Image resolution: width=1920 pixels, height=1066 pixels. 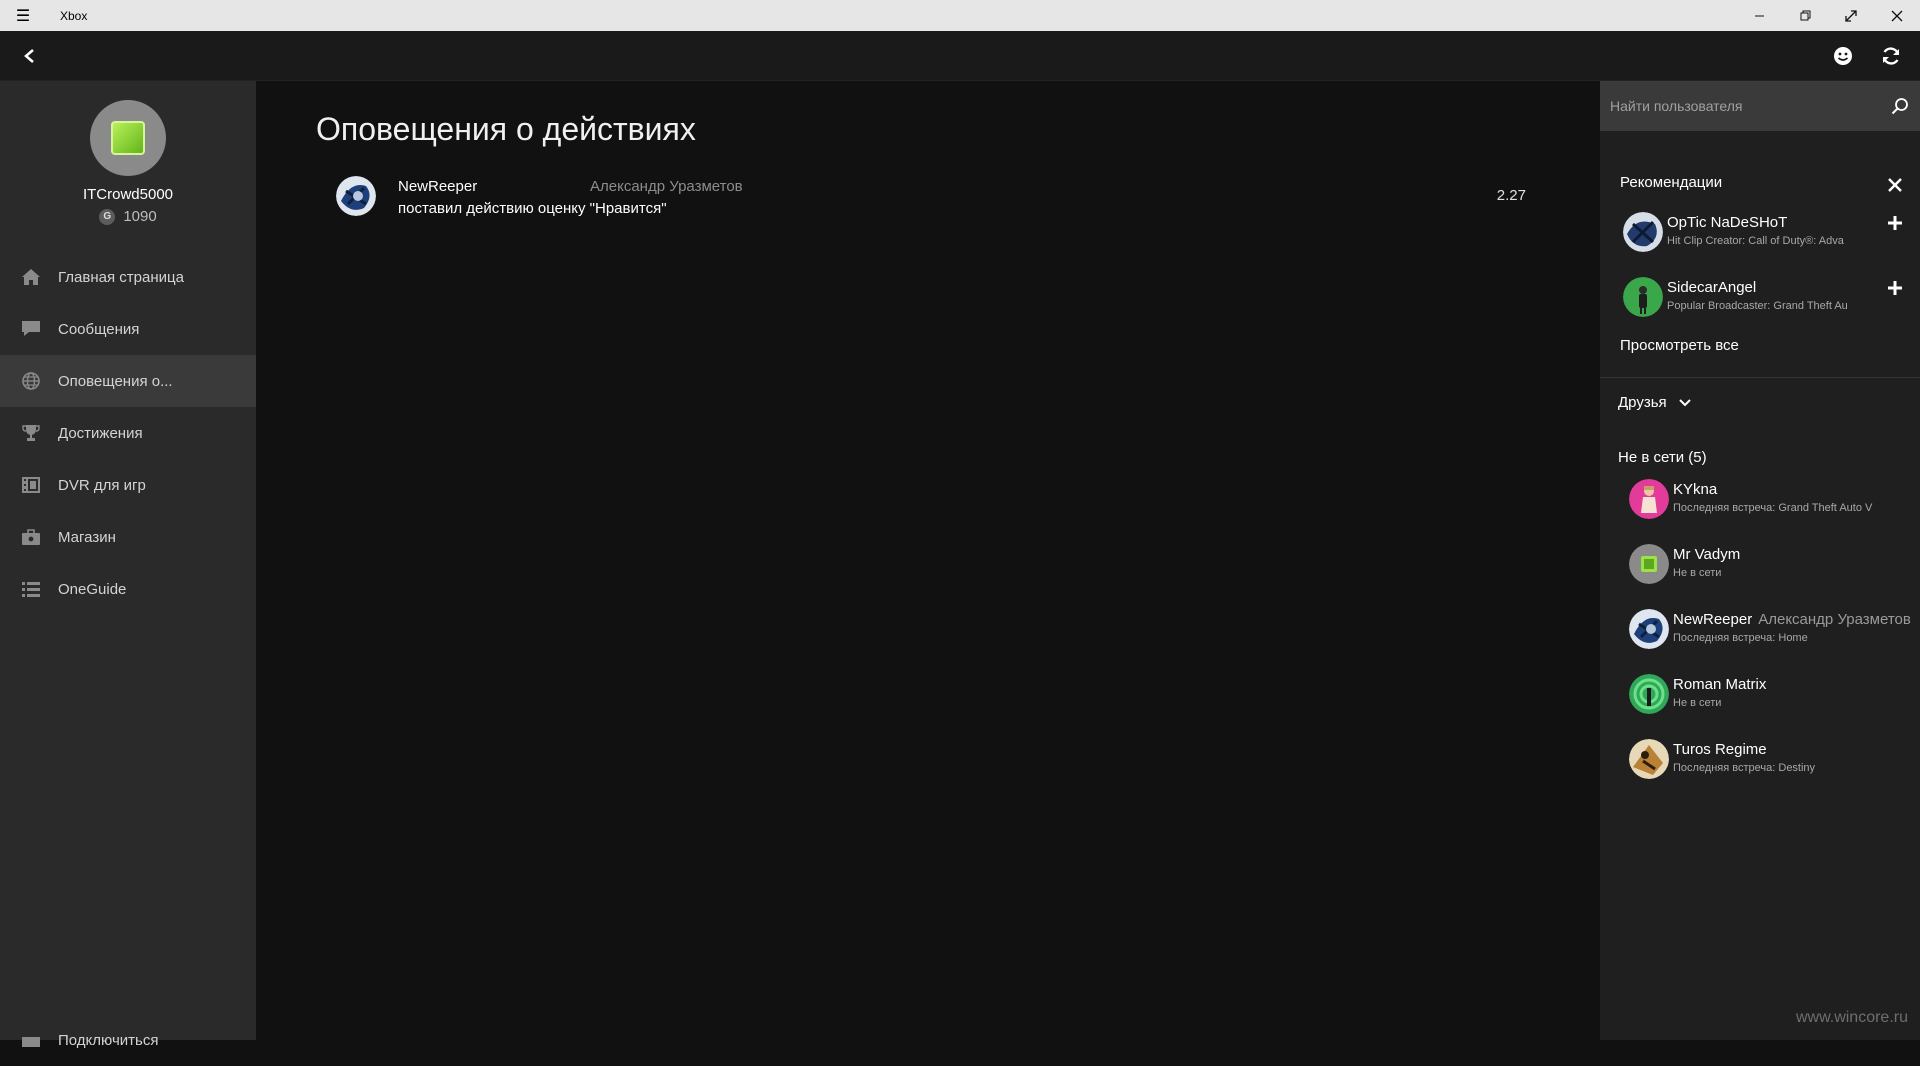 I want to click on optic-avatar-icon, so click(x=1643, y=232).